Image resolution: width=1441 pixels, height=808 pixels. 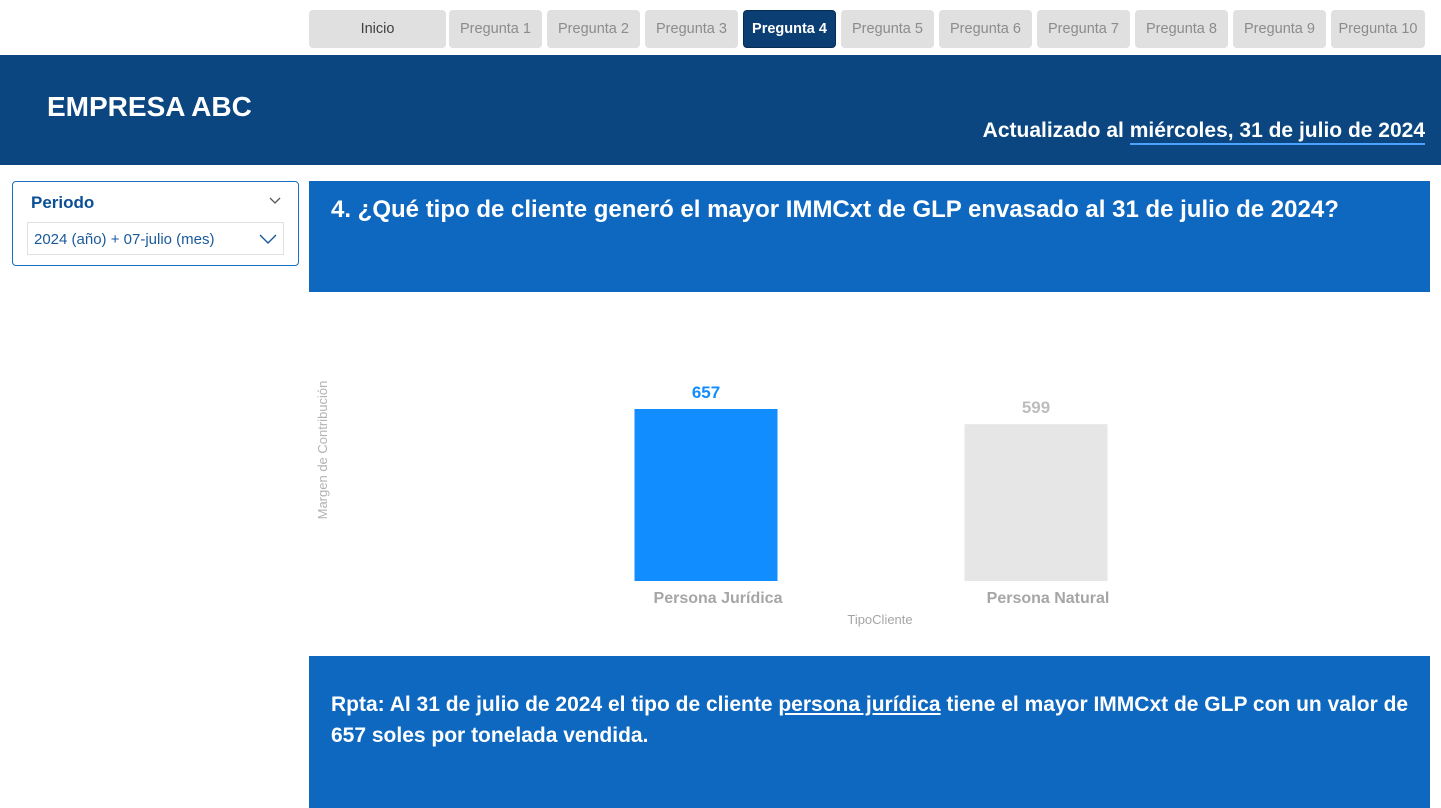 What do you see at coordinates (706, 392) in the screenshot?
I see `data-label: 657` at bounding box center [706, 392].